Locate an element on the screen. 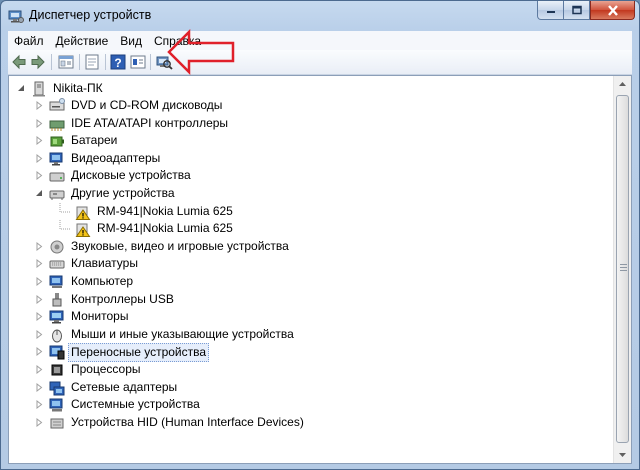 This screenshot has height=470, width=640. tree-item-label: Устройства HID (Human Interface Devices) is located at coordinates (187, 421).